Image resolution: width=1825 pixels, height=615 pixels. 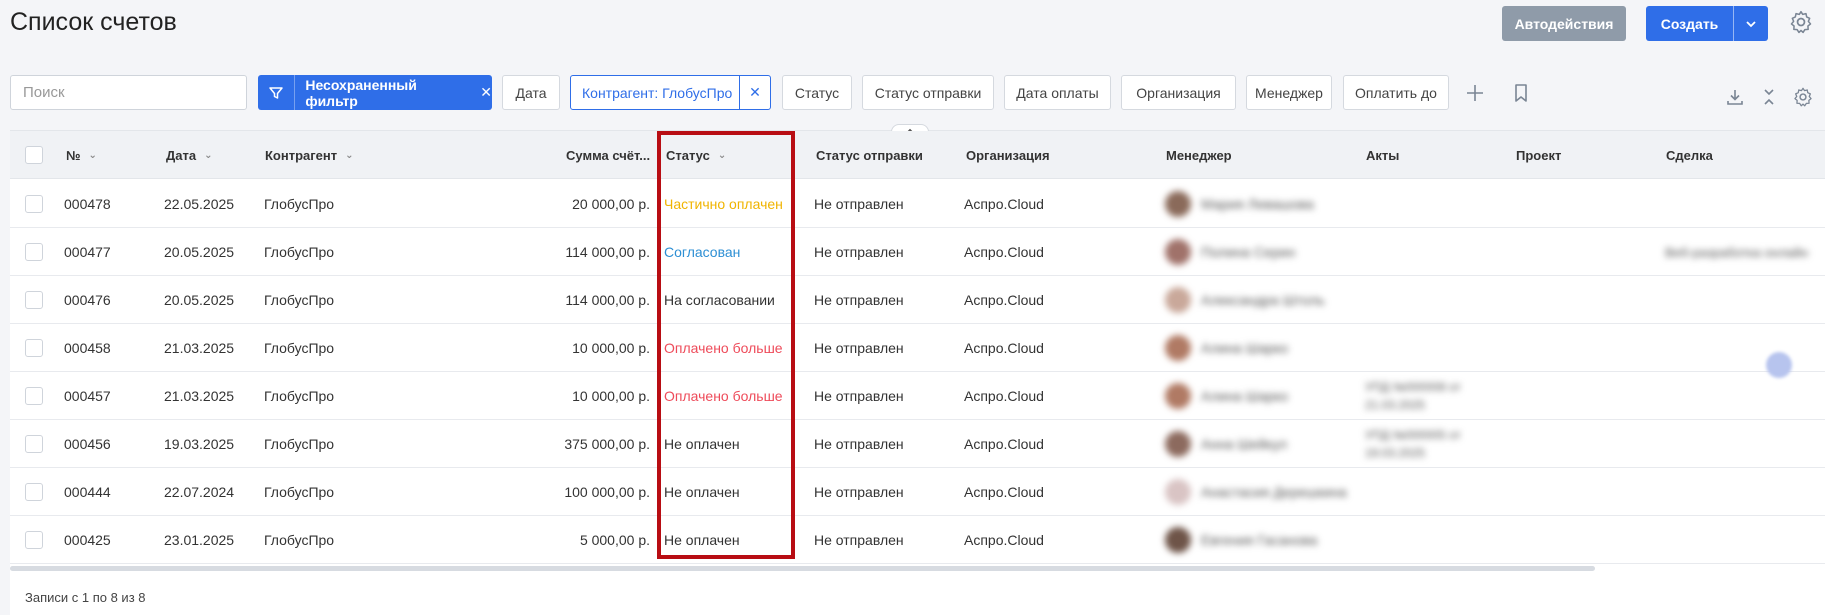 What do you see at coordinates (1751, 24) in the screenshot?
I see `chevron-down-icon` at bounding box center [1751, 24].